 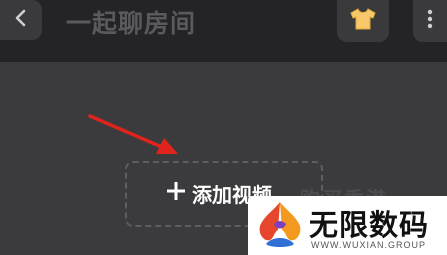 I want to click on outfit-button, so click(x=363, y=21).